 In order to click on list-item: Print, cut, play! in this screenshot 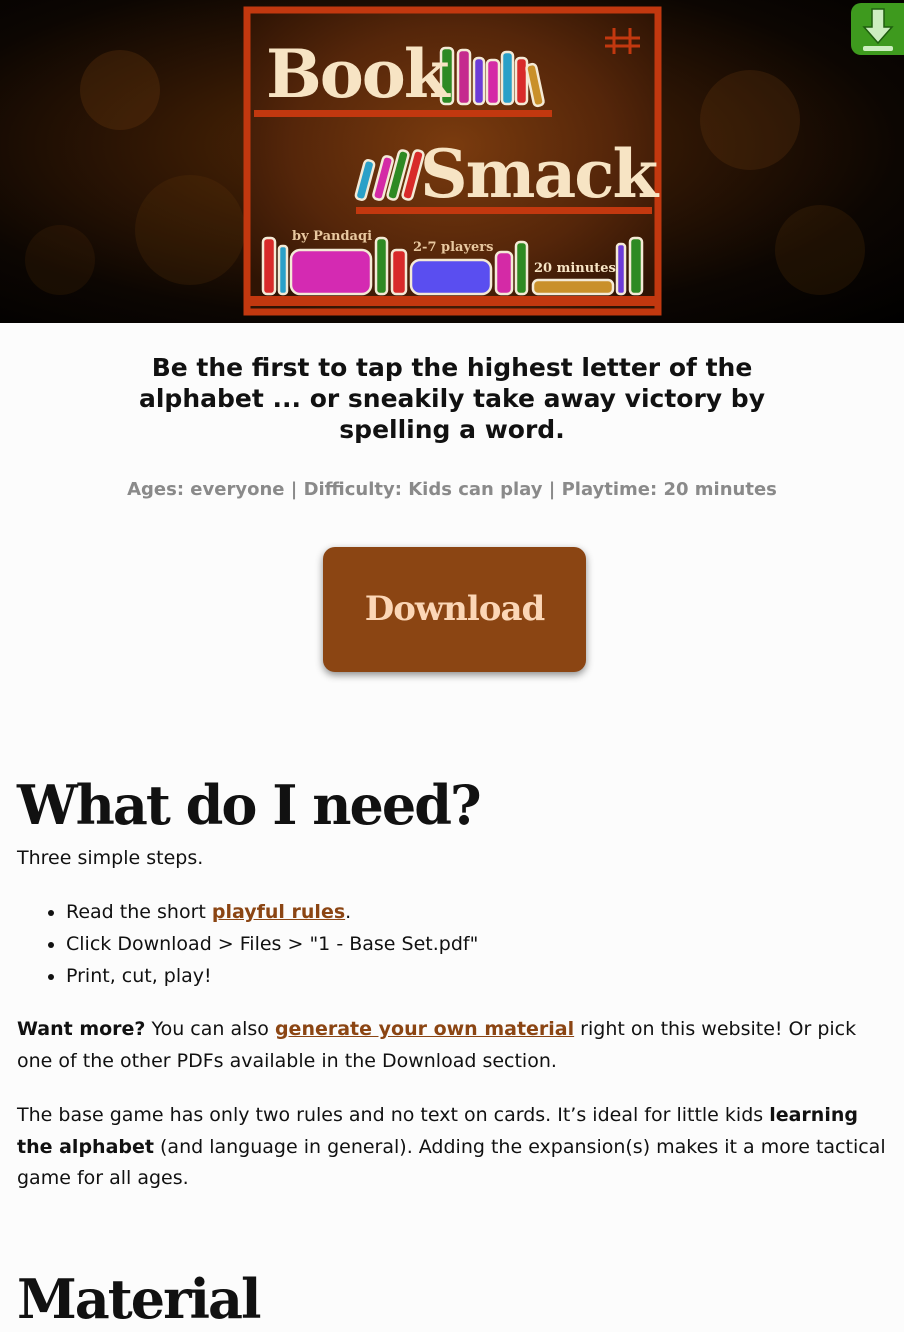, I will do `click(272, 976)`.